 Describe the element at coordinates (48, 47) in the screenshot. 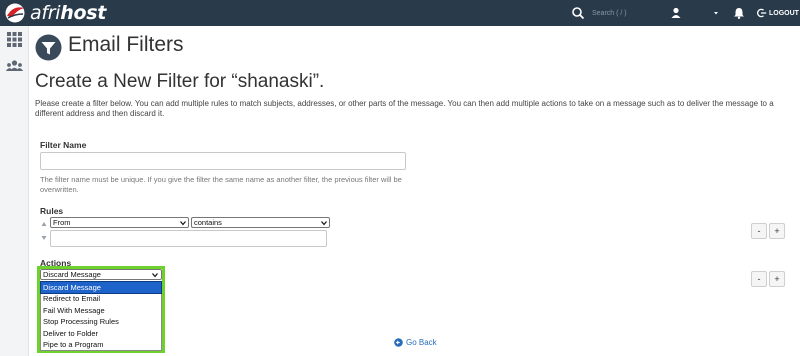

I see `email-filter-icon` at that location.